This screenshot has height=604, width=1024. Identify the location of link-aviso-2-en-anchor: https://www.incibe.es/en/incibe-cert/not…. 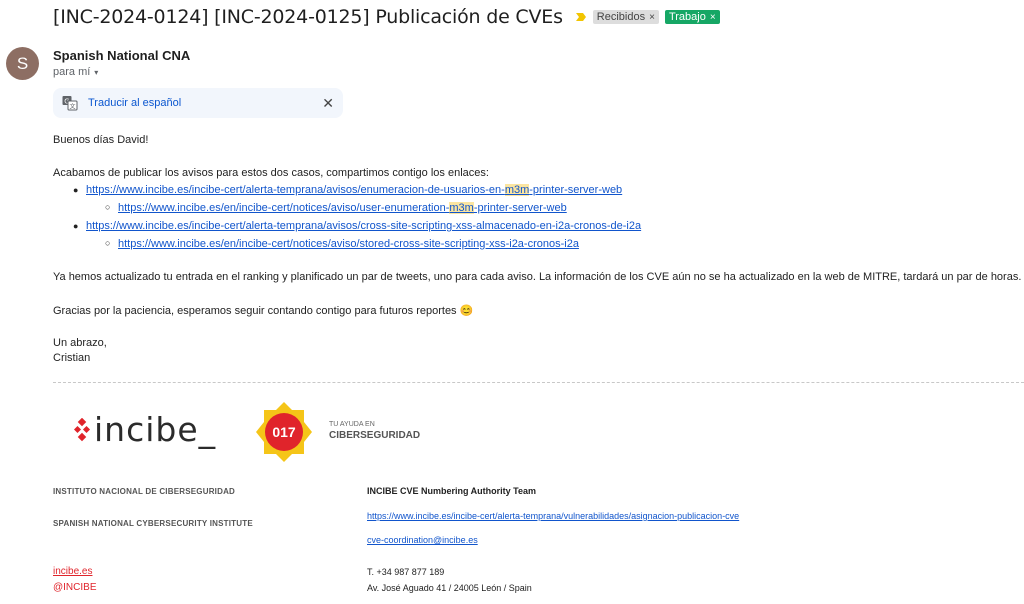
(348, 244).